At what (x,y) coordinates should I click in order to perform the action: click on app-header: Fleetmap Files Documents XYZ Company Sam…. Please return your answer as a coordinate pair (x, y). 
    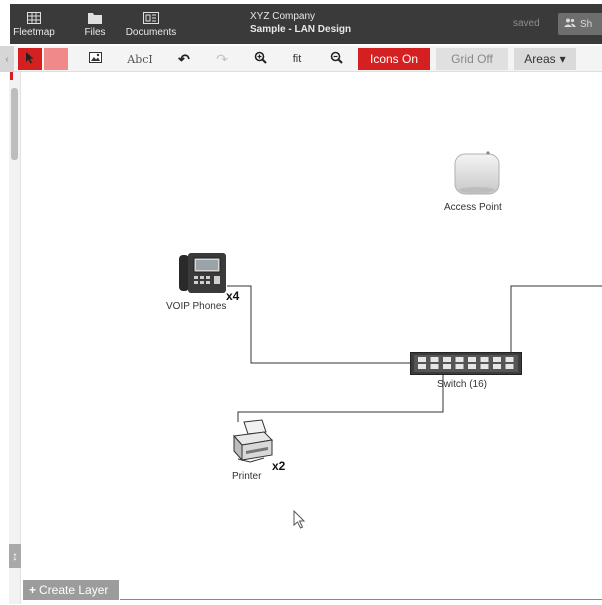
    Looking at the image, I should click on (306, 24).